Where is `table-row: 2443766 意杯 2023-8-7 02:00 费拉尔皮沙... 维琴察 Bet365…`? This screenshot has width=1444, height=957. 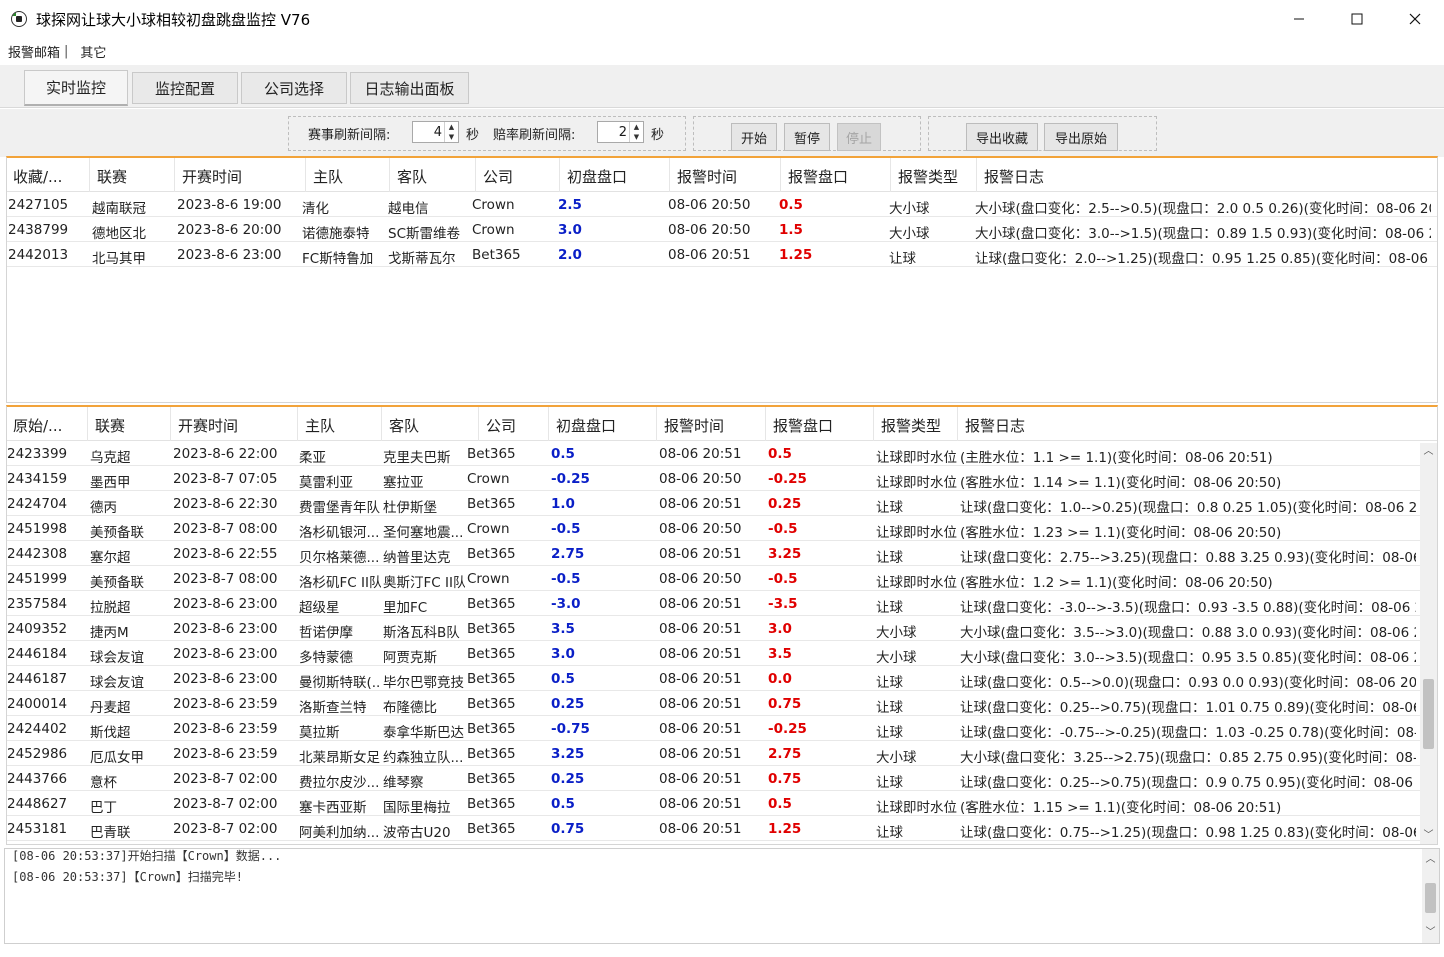 table-row: 2443766 意杯 2023-8-7 02:00 费拉尔皮沙... 维琴察 Bet365… is located at coordinates (722, 778).